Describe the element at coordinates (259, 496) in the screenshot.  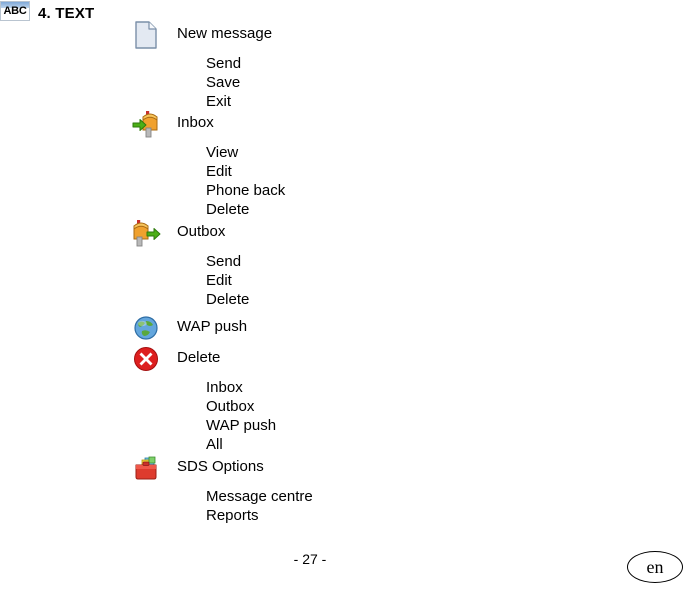
I see `menu-subitem-message-centre: Message centre` at that location.